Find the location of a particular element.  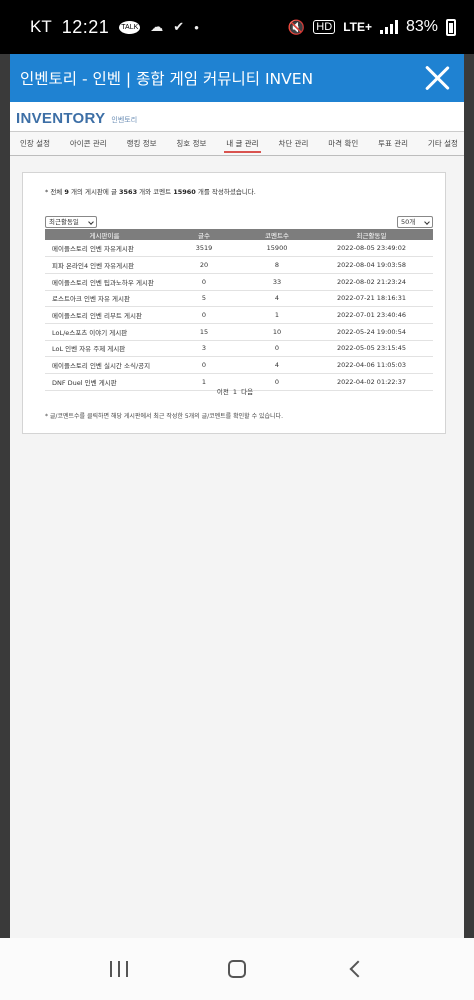

tab-title-info: 칭호 정보 is located at coordinates (191, 143).